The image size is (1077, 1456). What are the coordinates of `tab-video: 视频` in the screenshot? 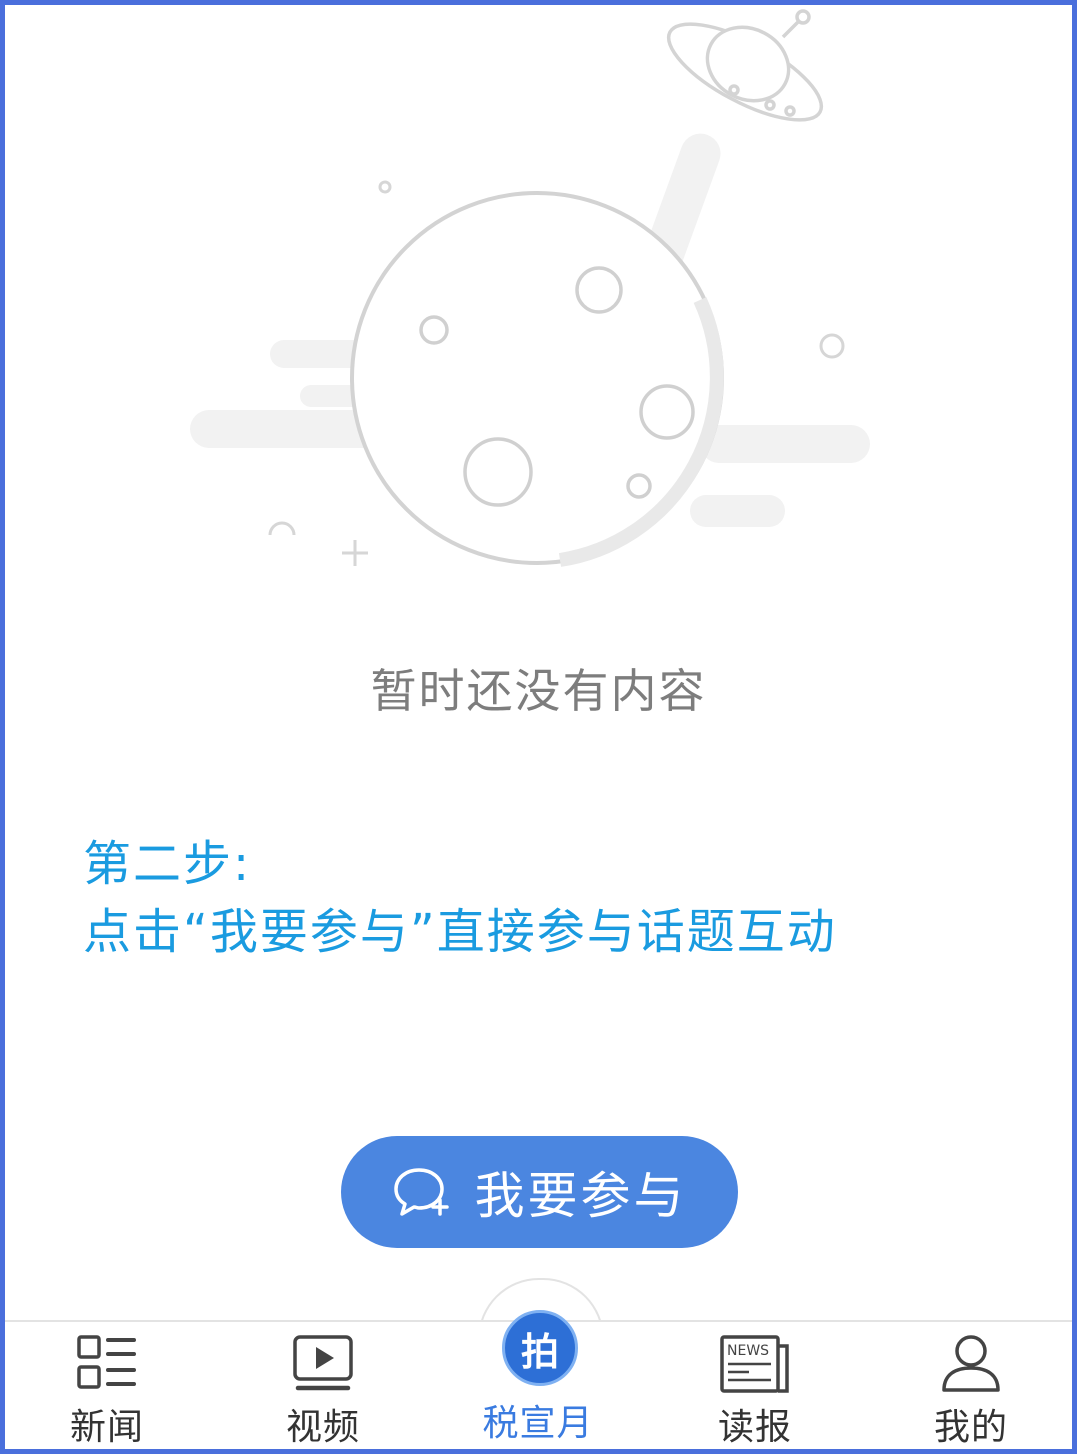 It's located at (323, 1387).